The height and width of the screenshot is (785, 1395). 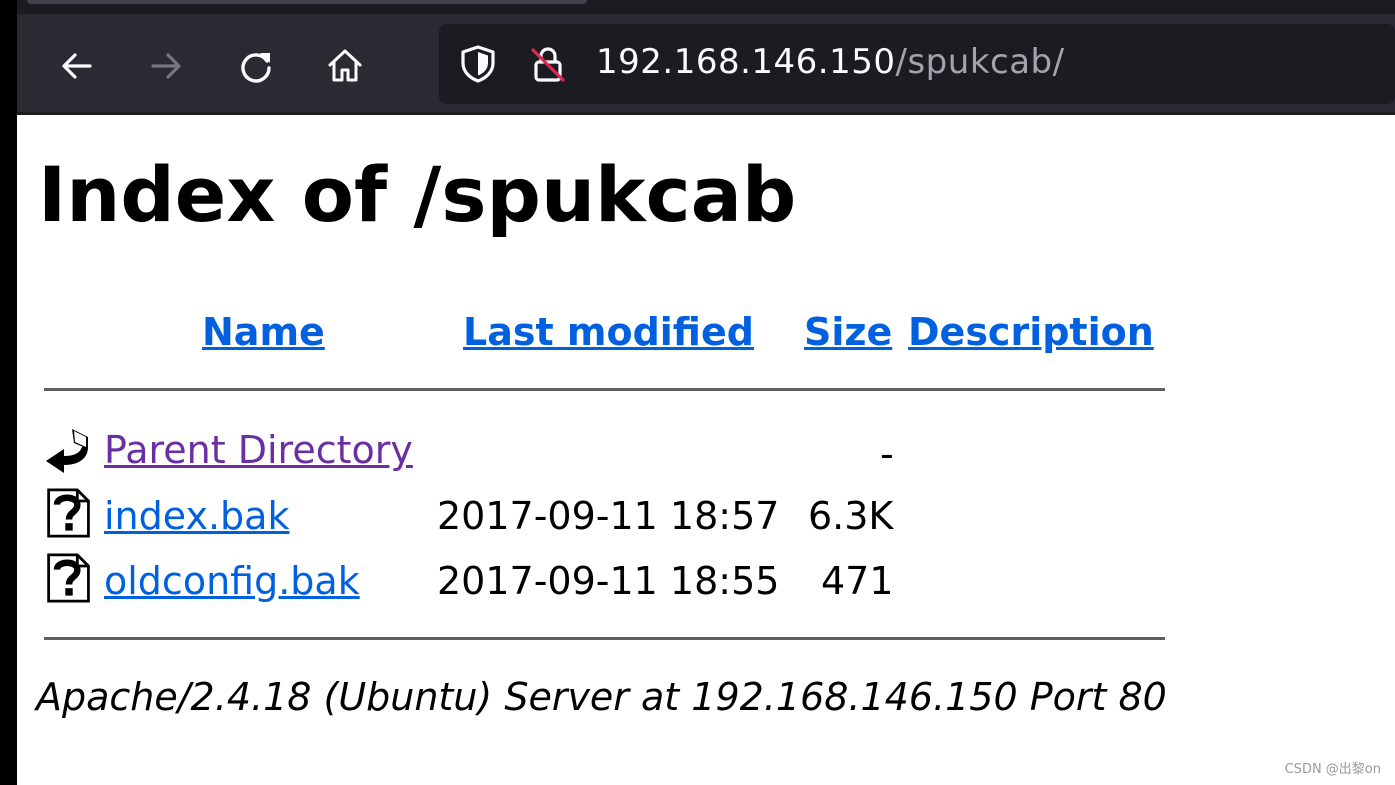 I want to click on file-link-oldconfig-bak: oldconfig.bak, so click(x=232, y=581).